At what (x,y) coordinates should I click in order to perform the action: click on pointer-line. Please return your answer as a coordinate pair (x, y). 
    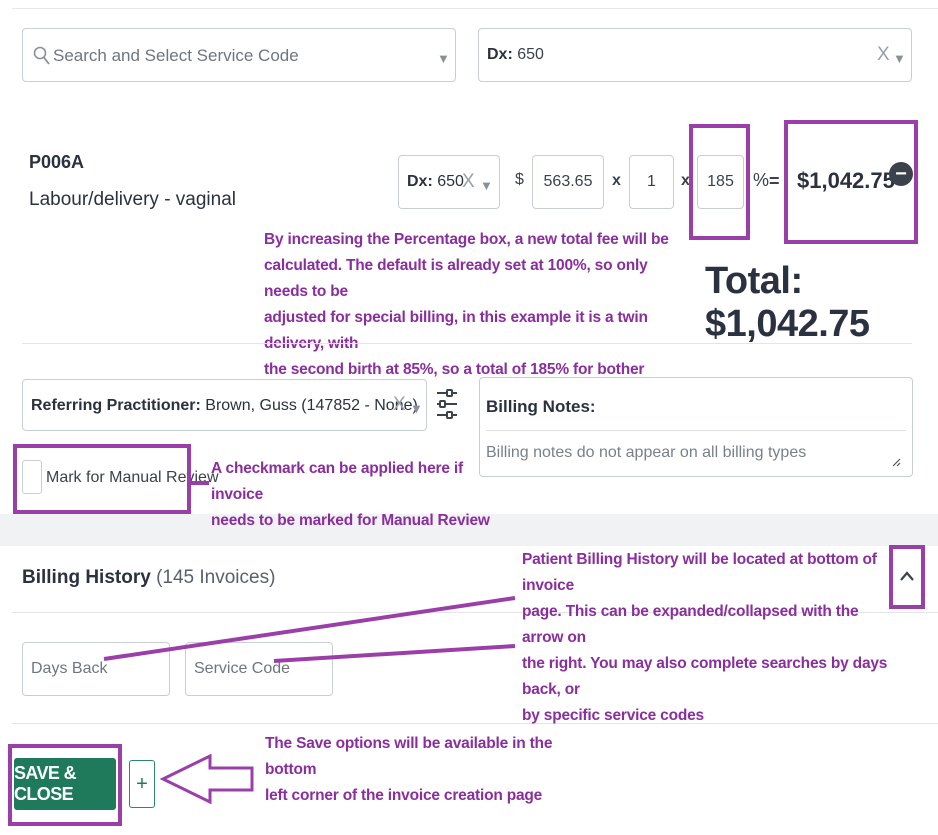
    Looking at the image, I should click on (394, 653).